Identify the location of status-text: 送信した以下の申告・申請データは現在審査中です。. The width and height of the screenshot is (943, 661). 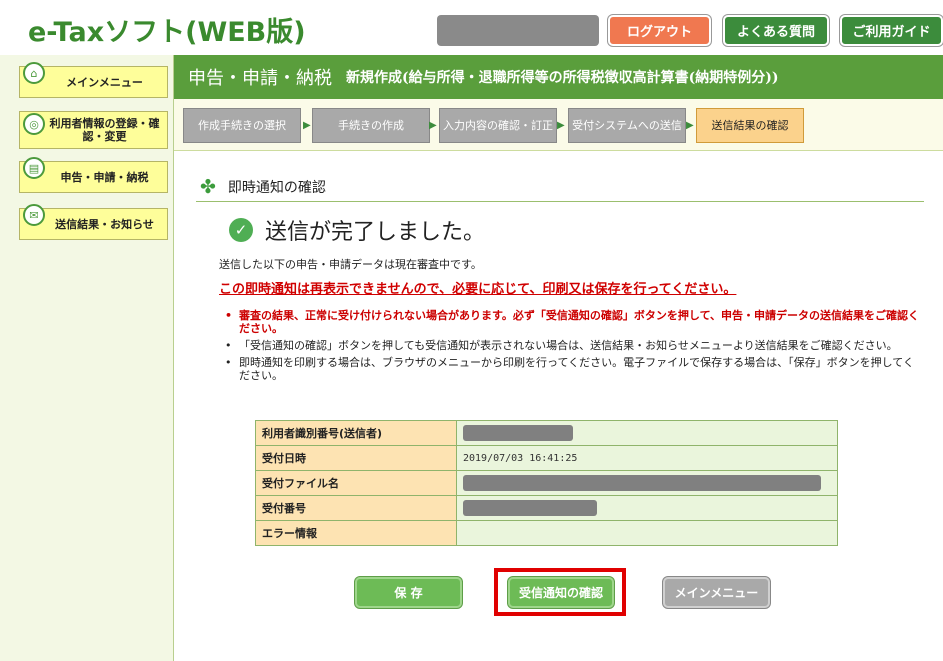
(350, 264).